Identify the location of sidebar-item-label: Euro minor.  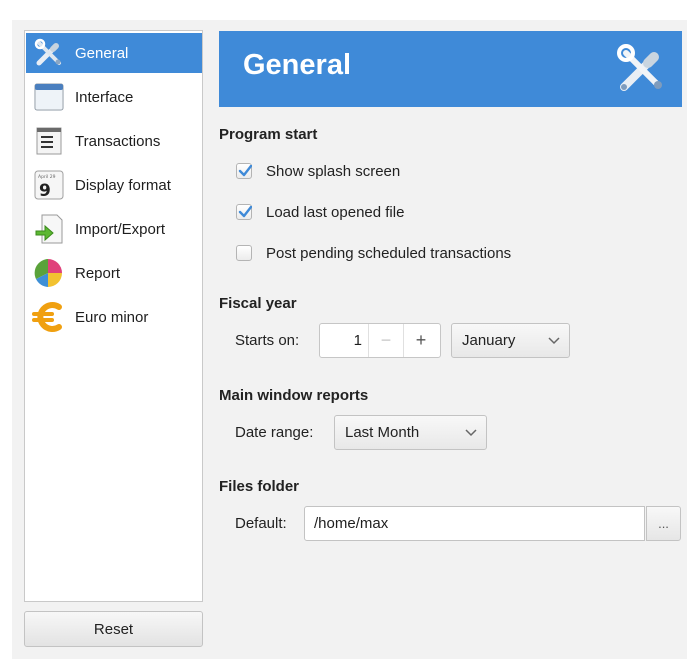
(112, 317).